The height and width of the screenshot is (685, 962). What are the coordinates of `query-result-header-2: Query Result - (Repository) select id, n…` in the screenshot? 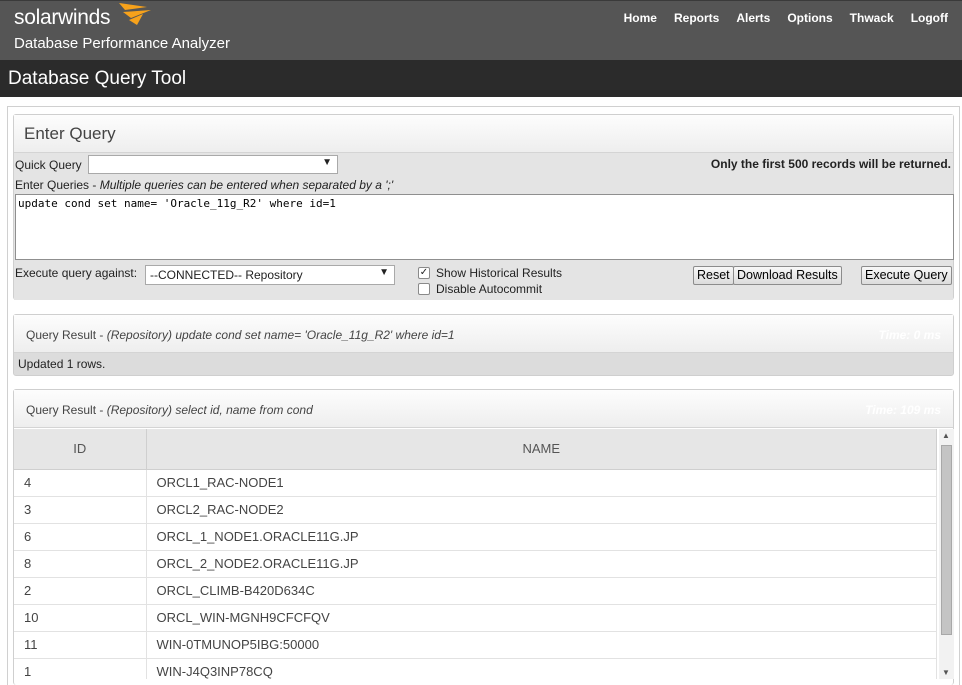 It's located at (483, 409).